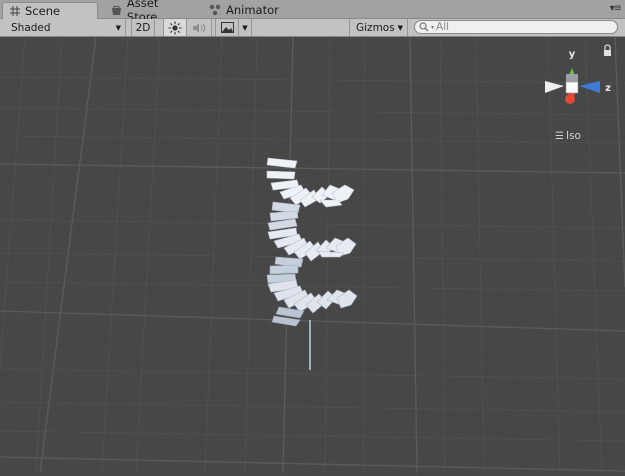 The width and height of the screenshot is (625, 476). I want to click on effects-toggle-button, so click(227, 27).